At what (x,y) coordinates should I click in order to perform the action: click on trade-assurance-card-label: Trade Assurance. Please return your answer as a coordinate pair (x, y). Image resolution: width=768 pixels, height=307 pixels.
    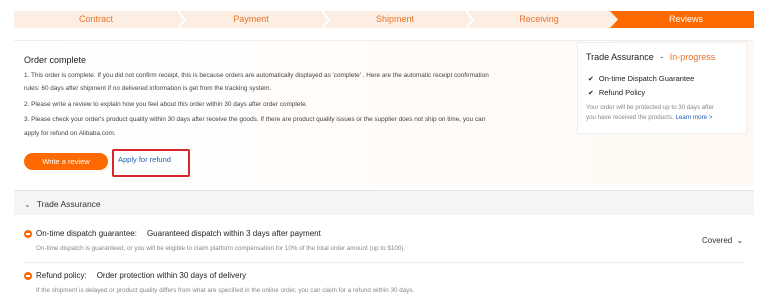
    Looking at the image, I should click on (620, 57).